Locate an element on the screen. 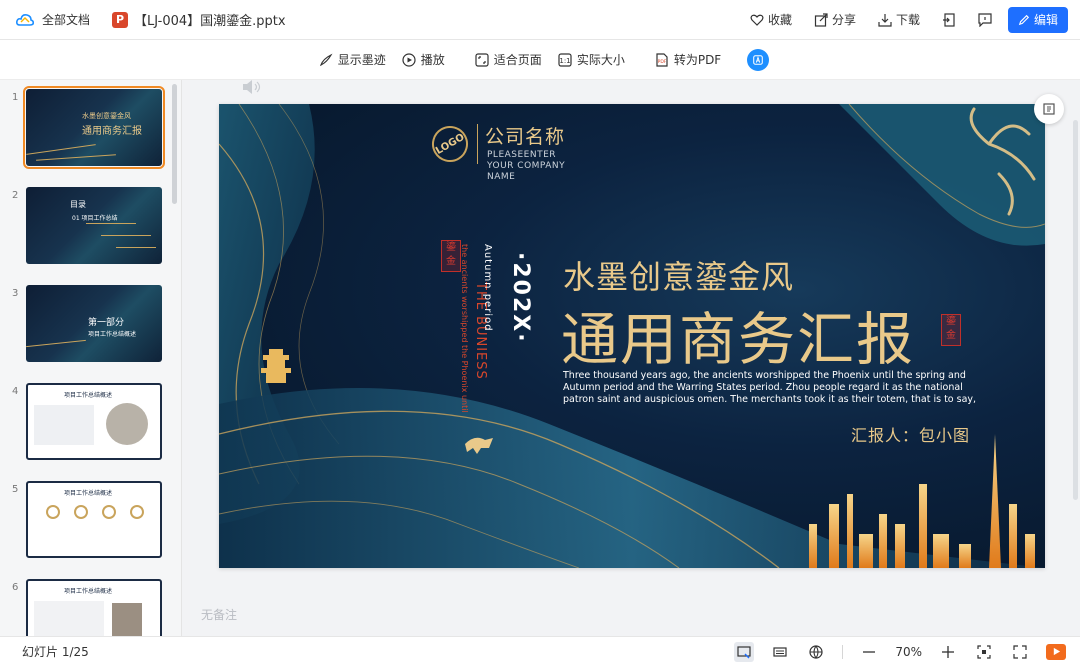 This screenshot has width=1080, height=666. thumbnail-number: 5 is located at coordinates (15, 489).